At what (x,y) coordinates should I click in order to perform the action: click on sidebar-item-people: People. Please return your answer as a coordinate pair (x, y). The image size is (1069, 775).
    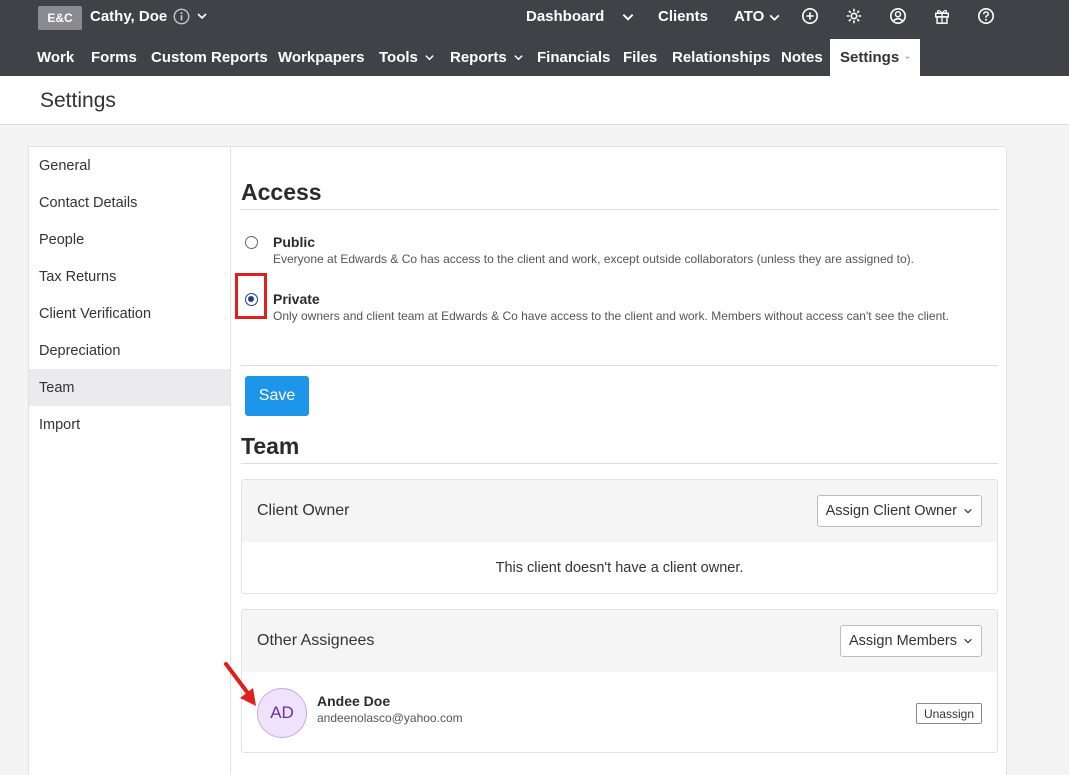
    Looking at the image, I should click on (129, 239).